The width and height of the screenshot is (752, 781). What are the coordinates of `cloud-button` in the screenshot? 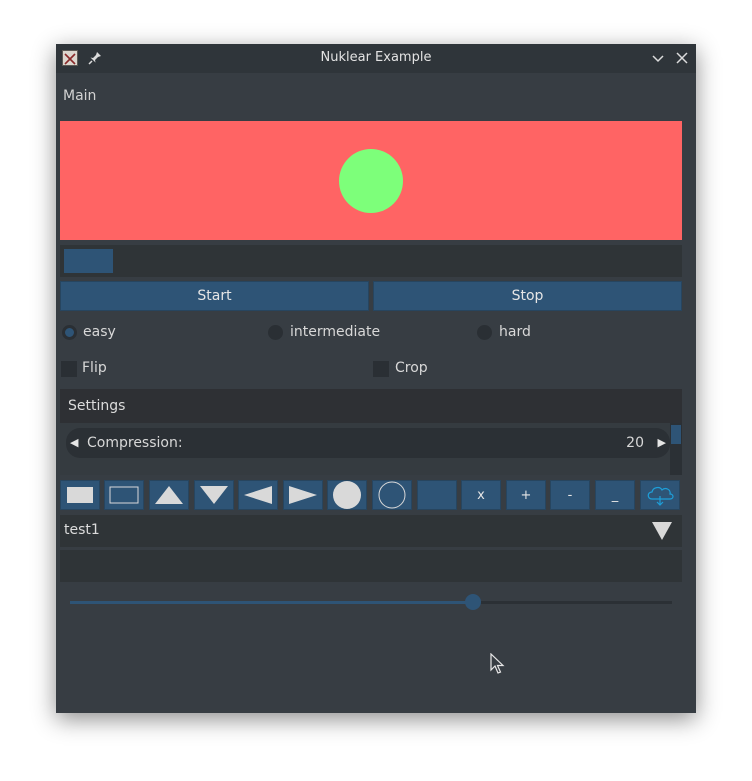 It's located at (660, 495).